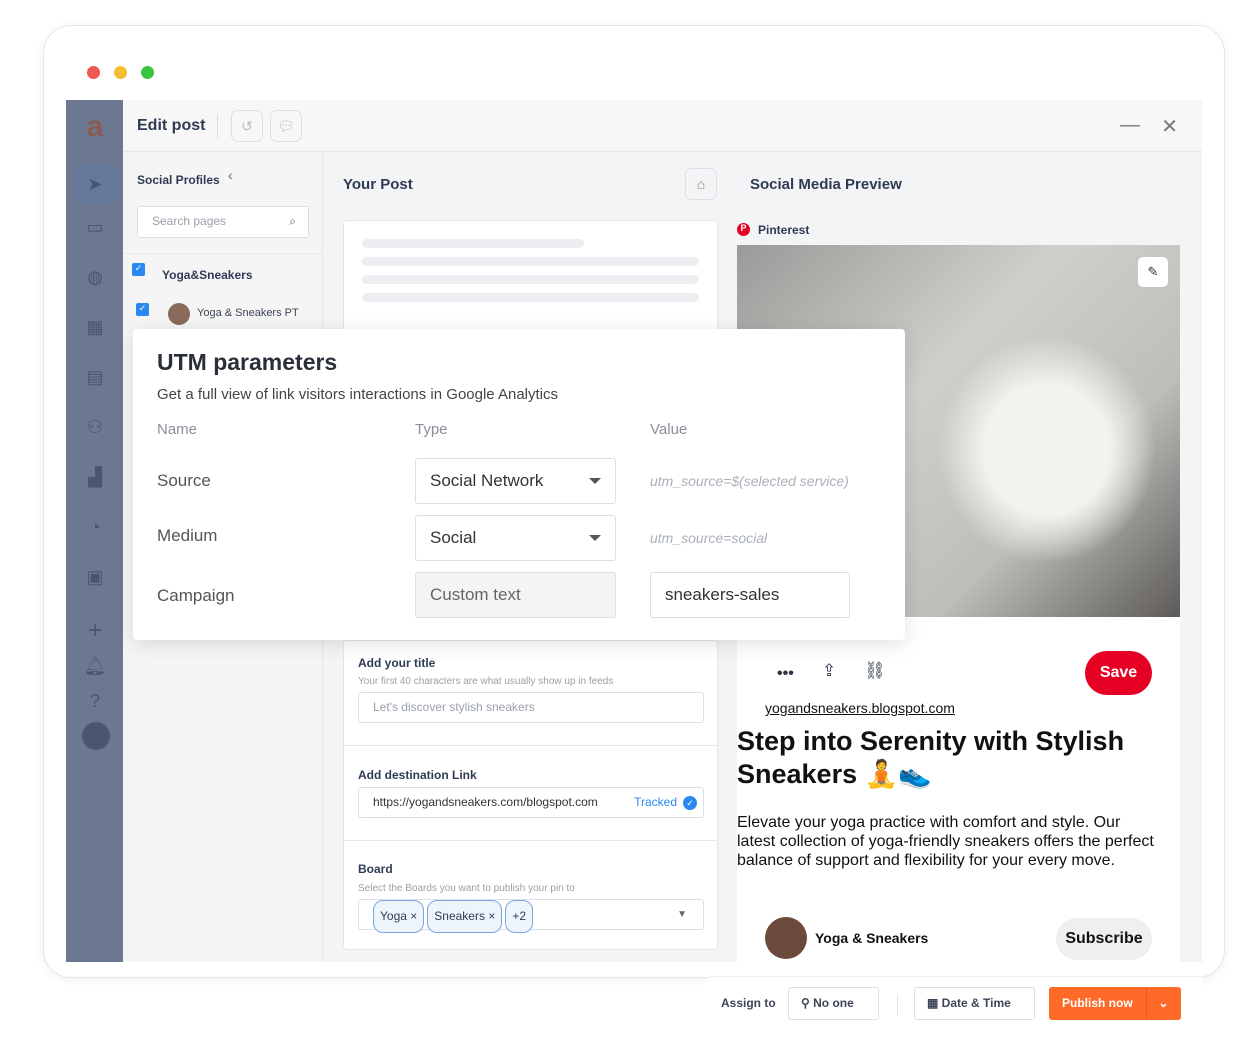 The width and height of the screenshot is (1252, 1054). Describe the element at coordinates (95, 477) in the screenshot. I see `analytics-icon: ▟` at that location.